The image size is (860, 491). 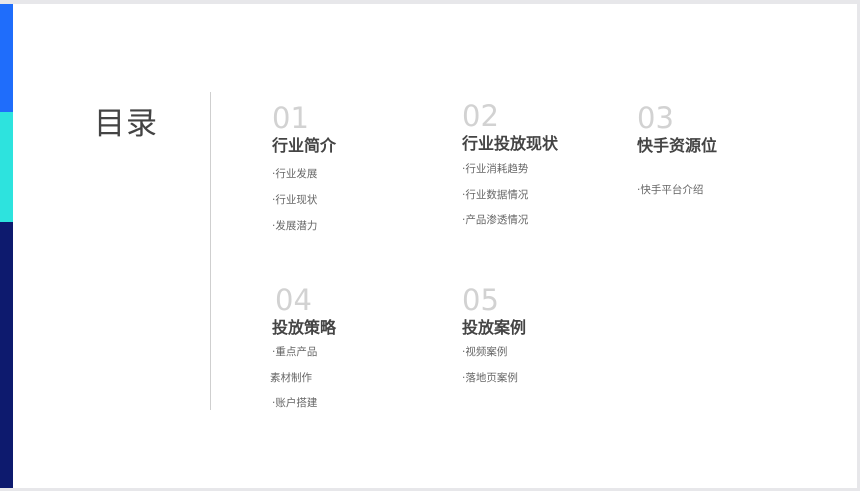 What do you see at coordinates (293, 300) in the screenshot?
I see `section-number: 04` at bounding box center [293, 300].